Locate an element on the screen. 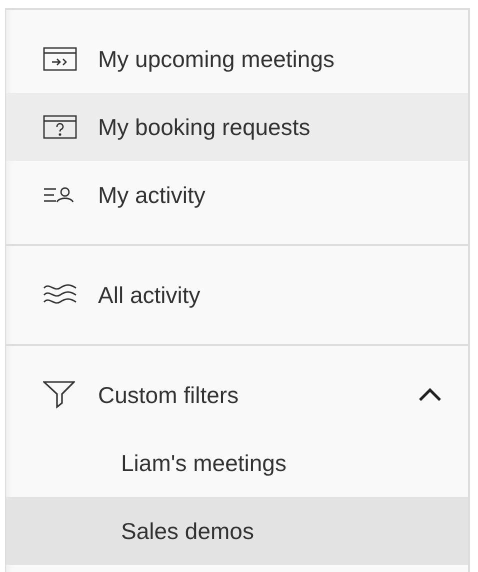  list-person-icon is located at coordinates (59, 195).